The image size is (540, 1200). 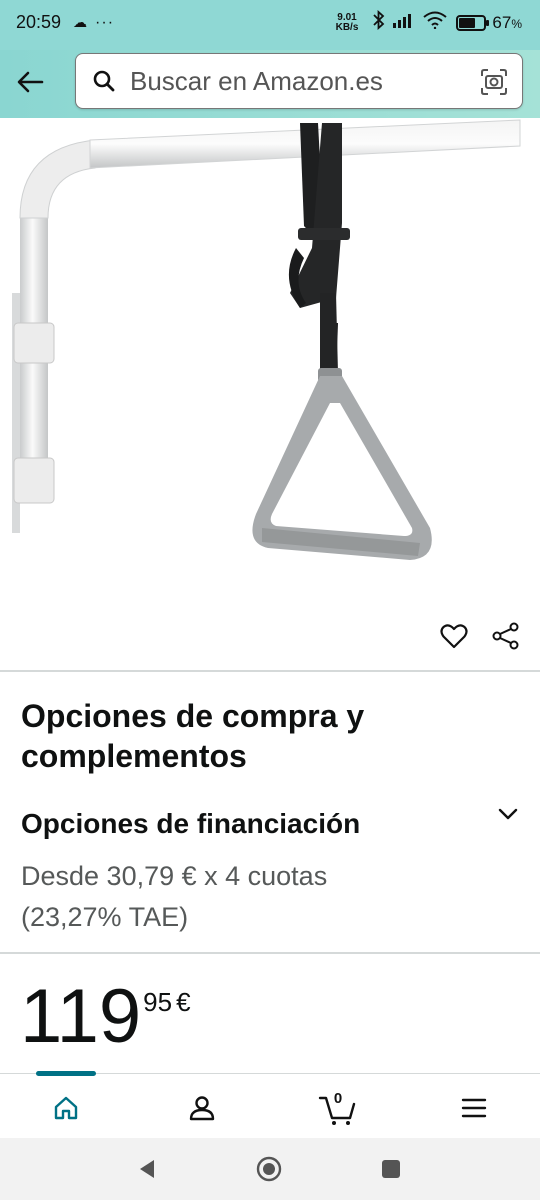 What do you see at coordinates (494, 82) in the screenshot?
I see `camera-search-icon` at bounding box center [494, 82].